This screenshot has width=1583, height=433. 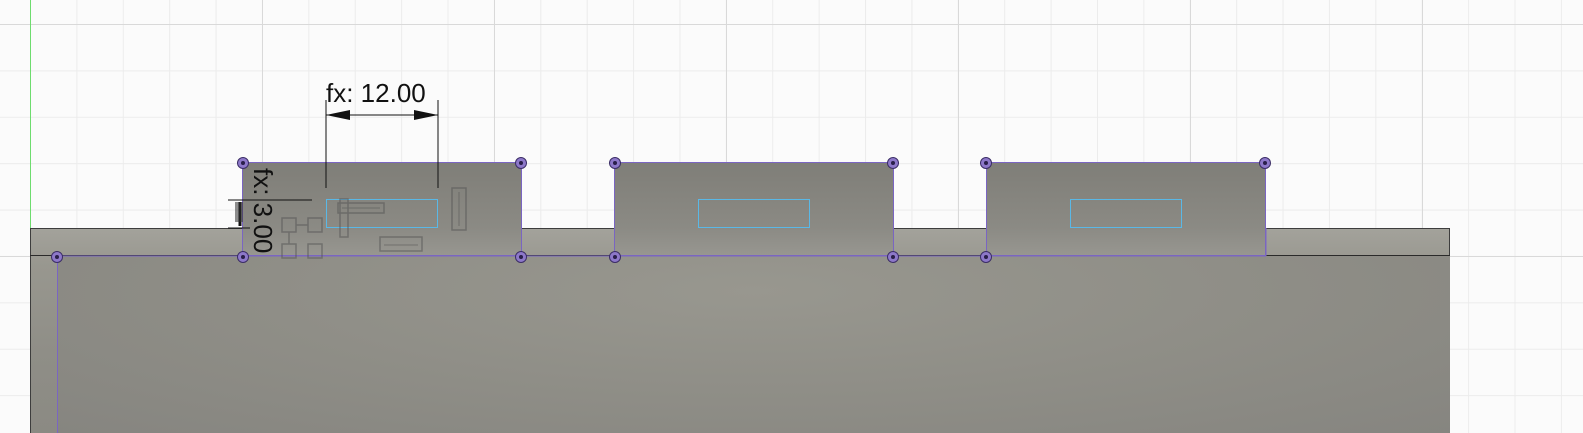 I want to click on coincident-constraint-icon, so click(x=302, y=238).